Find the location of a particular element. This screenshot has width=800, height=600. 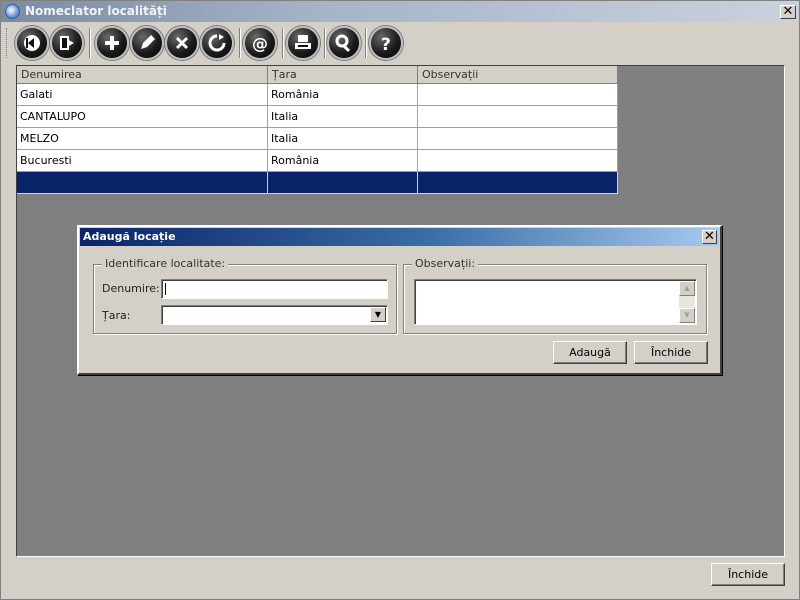

notes-group: Observații: ▲ ▼ is located at coordinates (555, 295).